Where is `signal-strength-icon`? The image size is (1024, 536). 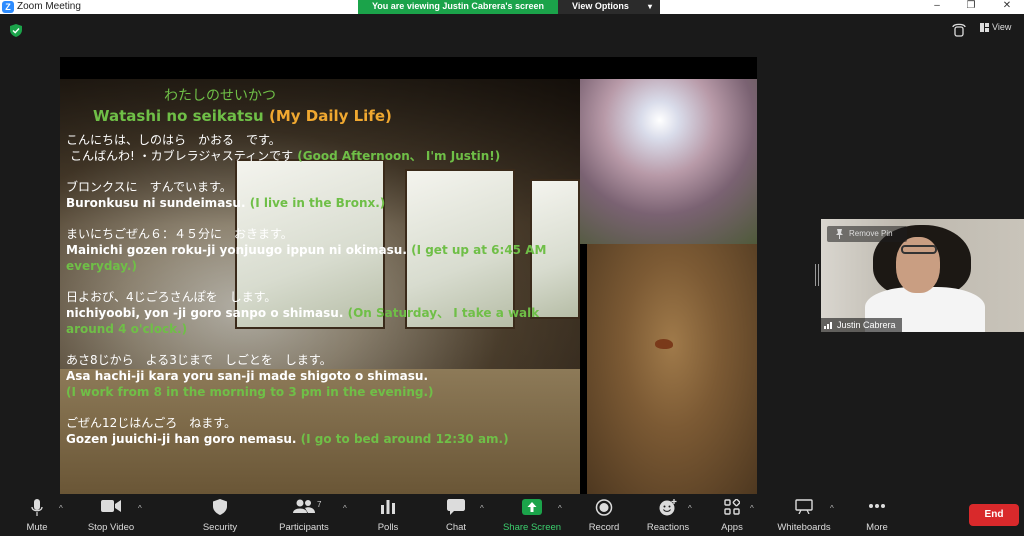
signal-strength-icon is located at coordinates (828, 325).